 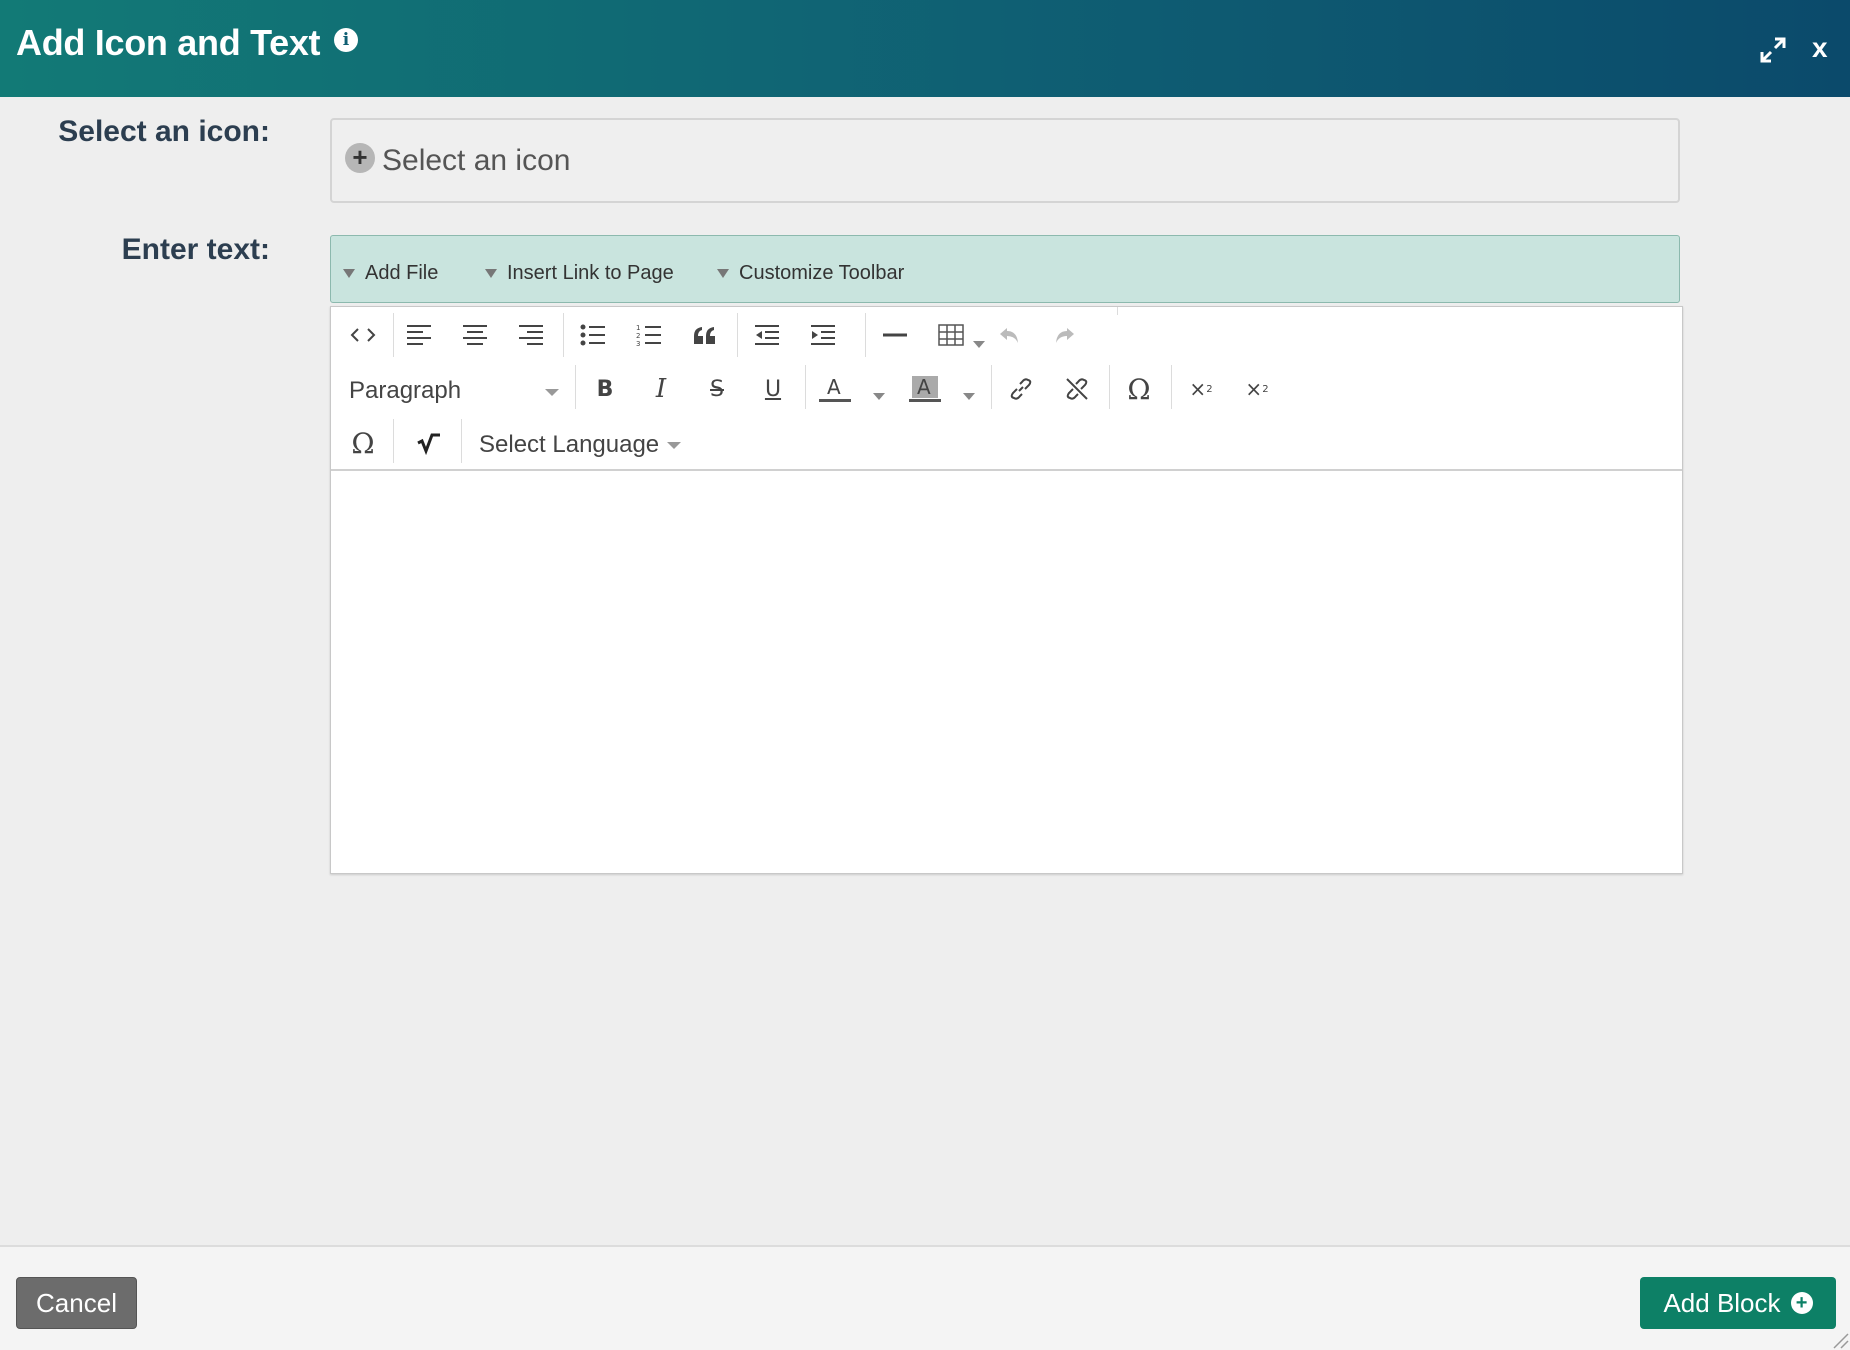 What do you see at coordinates (569, 444) in the screenshot?
I see `language-select-label: Select Language` at bounding box center [569, 444].